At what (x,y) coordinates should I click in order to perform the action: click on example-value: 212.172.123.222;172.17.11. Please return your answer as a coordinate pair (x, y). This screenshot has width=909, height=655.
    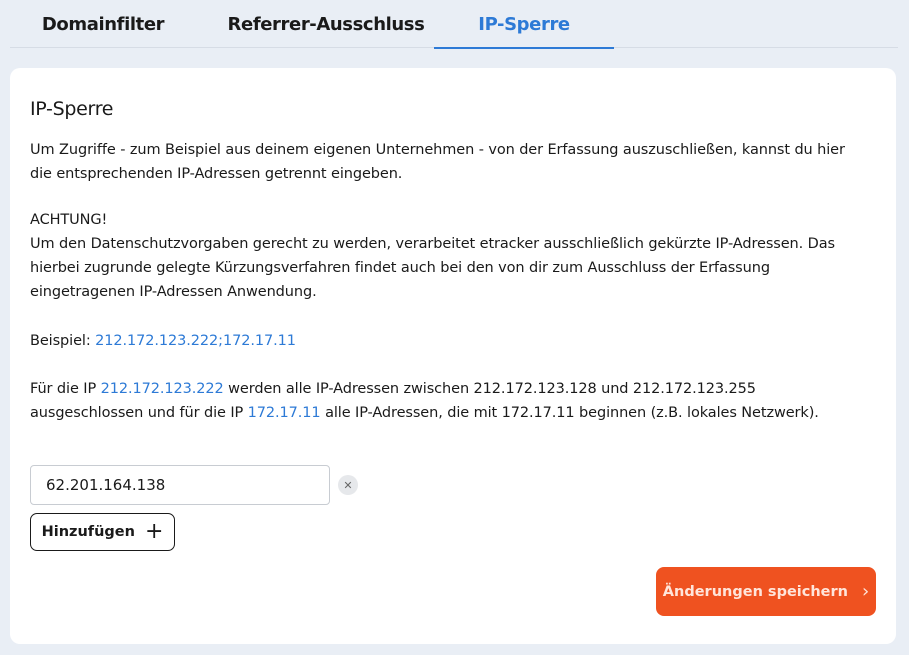
    Looking at the image, I should click on (195, 341).